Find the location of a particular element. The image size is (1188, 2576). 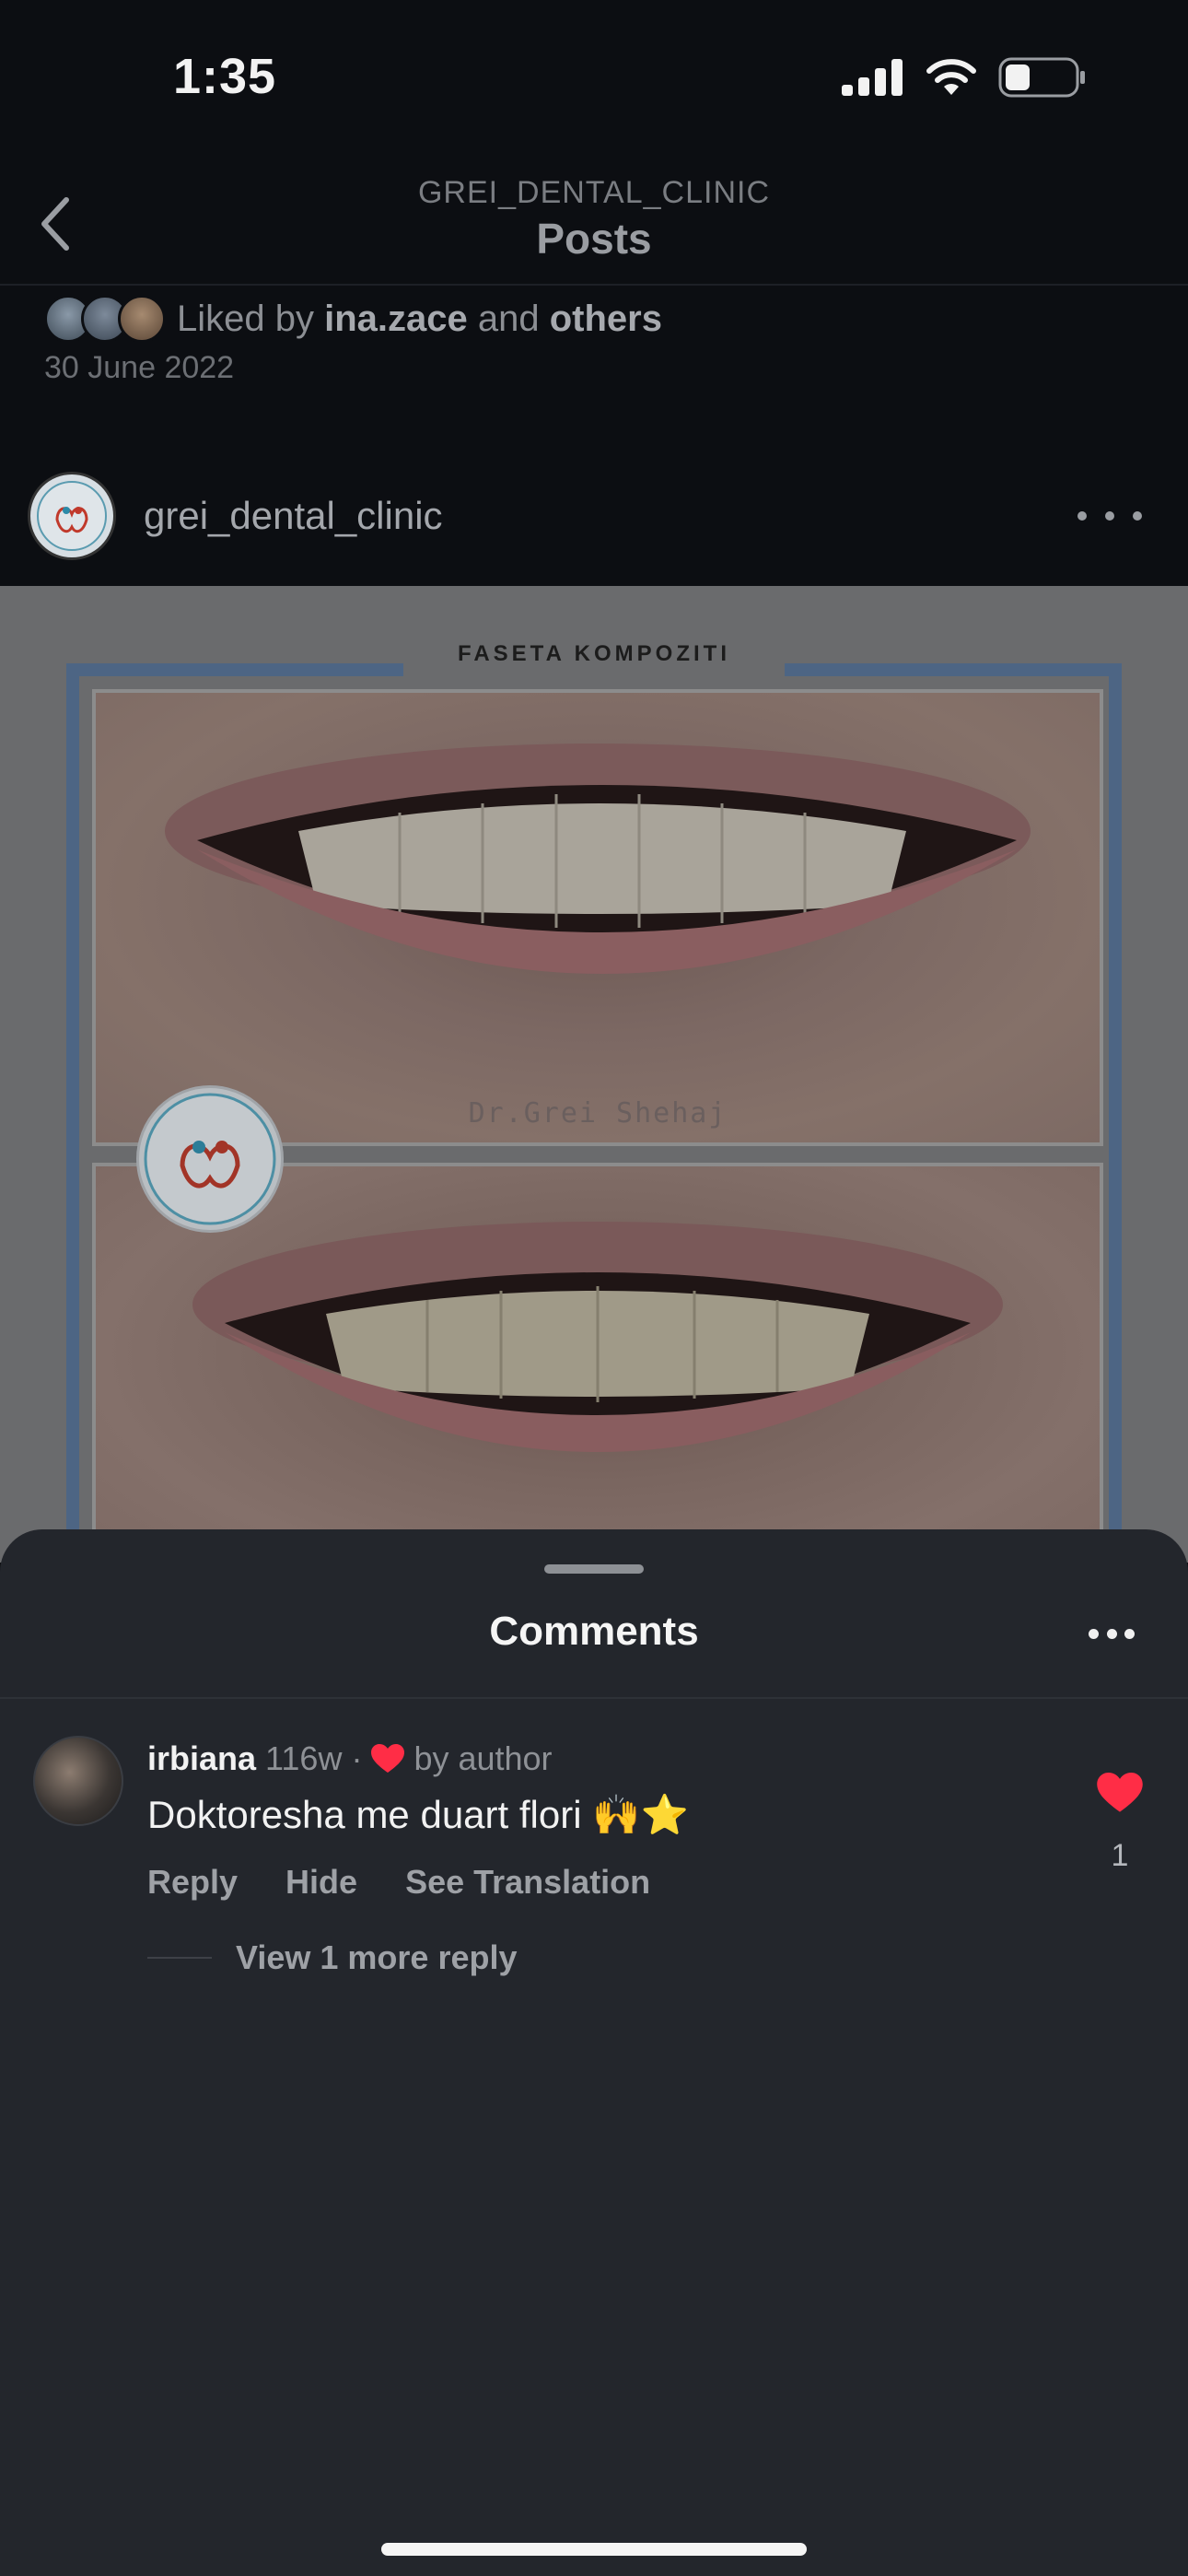

comment-text: Doktoresha me duart flori 🙌⭐ is located at coordinates (418, 1814).